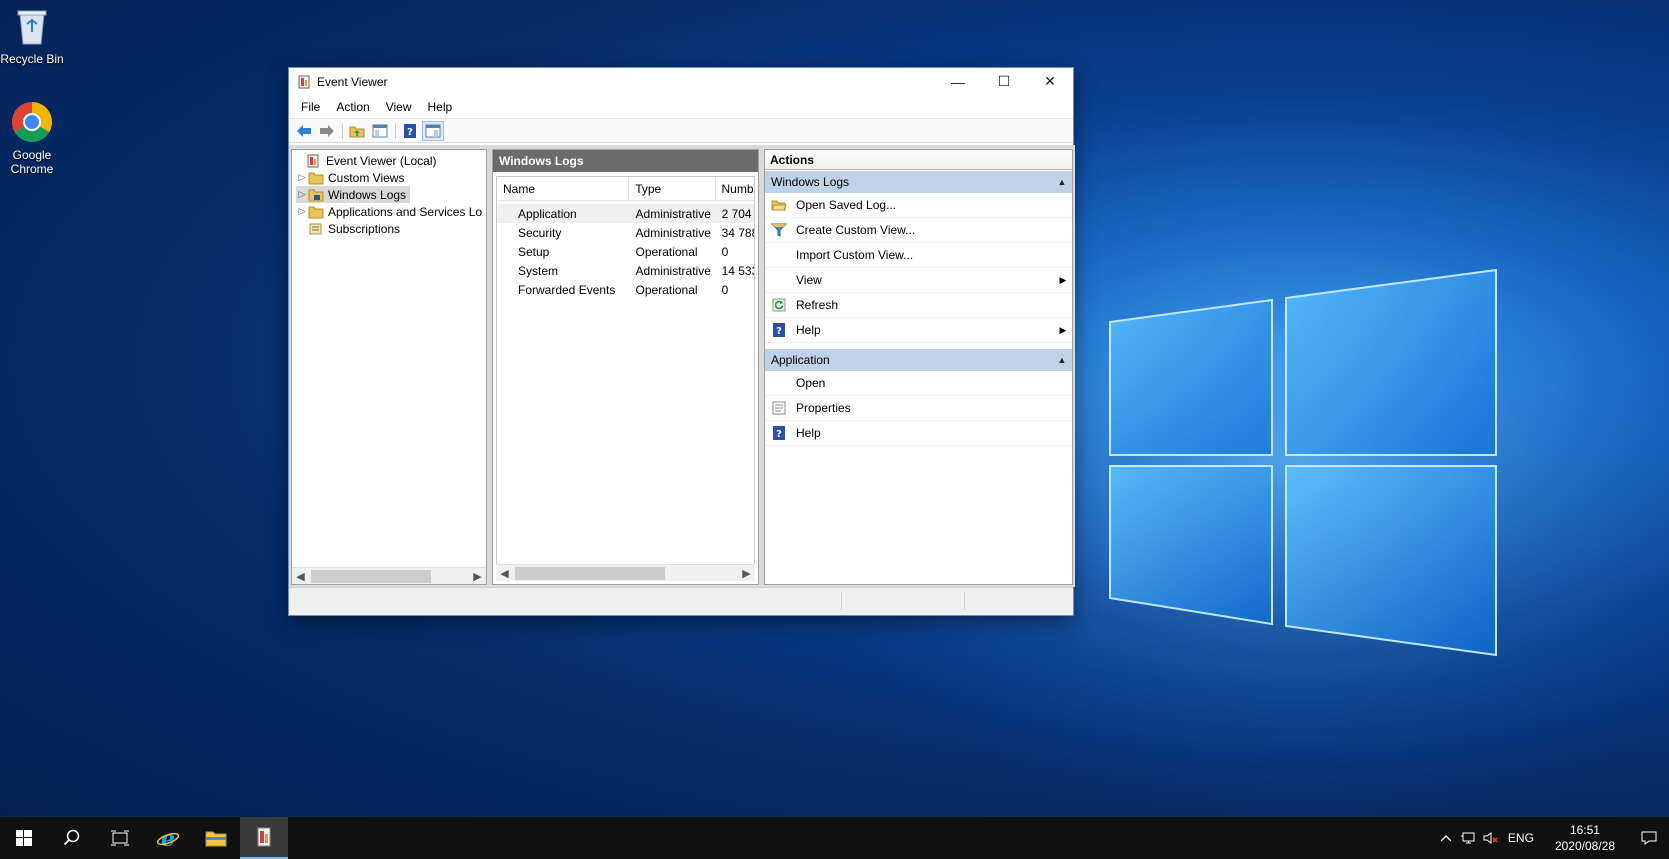 Image resolution: width=1669 pixels, height=859 pixels. I want to click on tree-horizontal-scrollbar: ◀ ▶, so click(389, 575).